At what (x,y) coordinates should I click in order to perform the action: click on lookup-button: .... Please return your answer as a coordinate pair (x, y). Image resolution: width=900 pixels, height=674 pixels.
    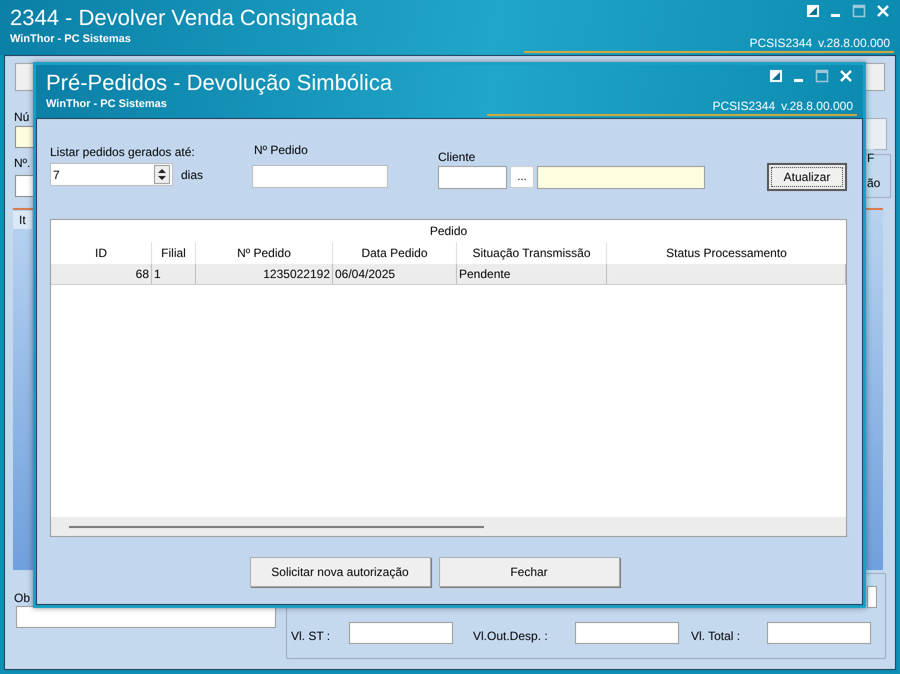
    Looking at the image, I should click on (522, 177).